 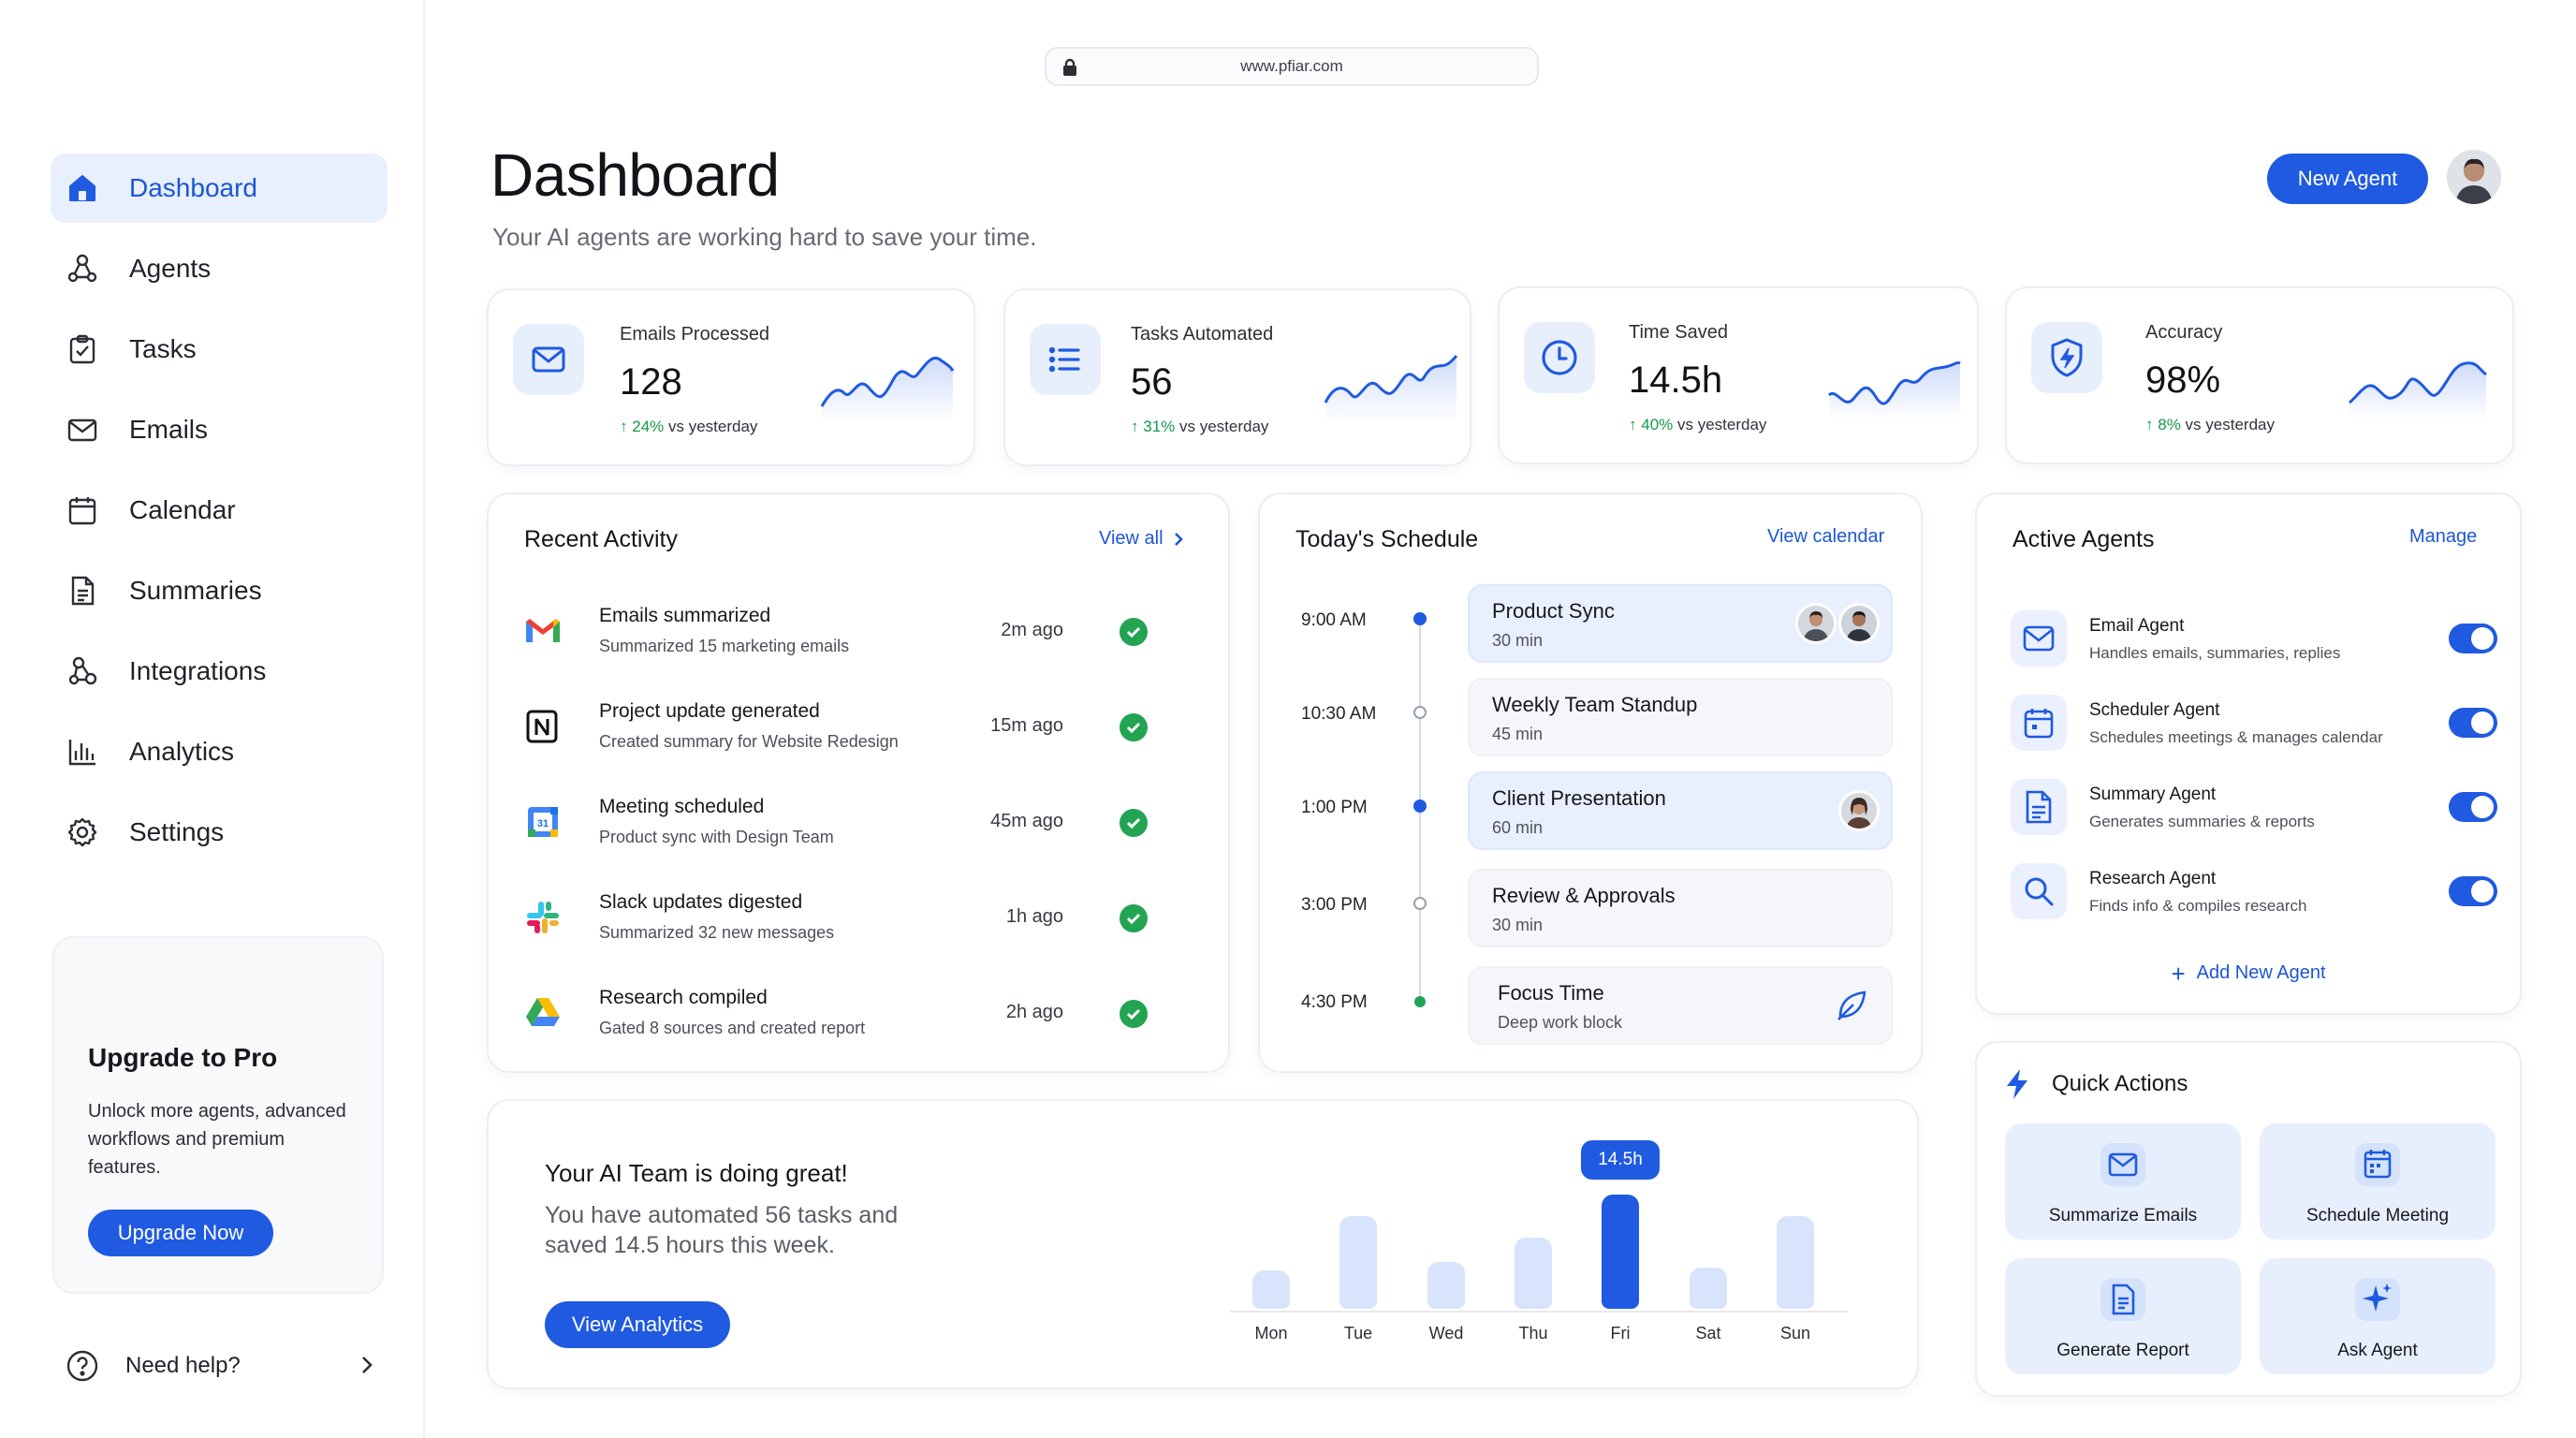 I want to click on chart-x-label: Sat, so click(x=1708, y=1333).